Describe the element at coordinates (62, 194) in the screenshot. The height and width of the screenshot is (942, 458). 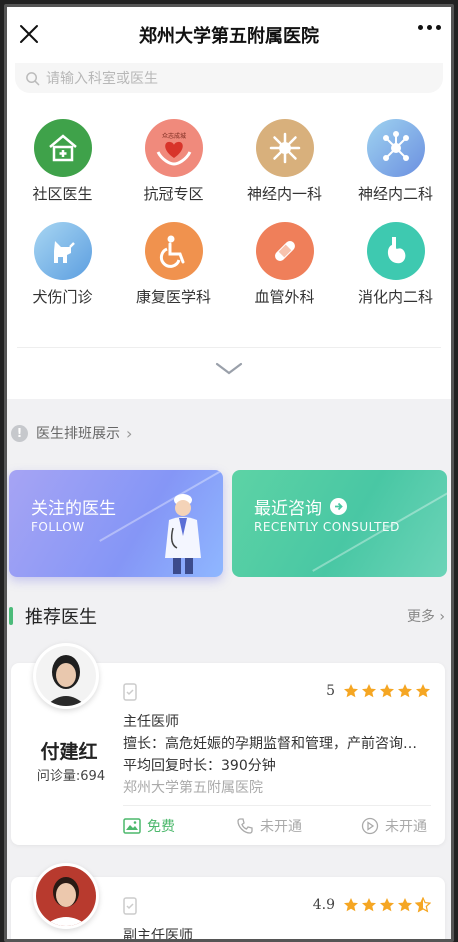
I see `dept-label: 社区医生` at that location.